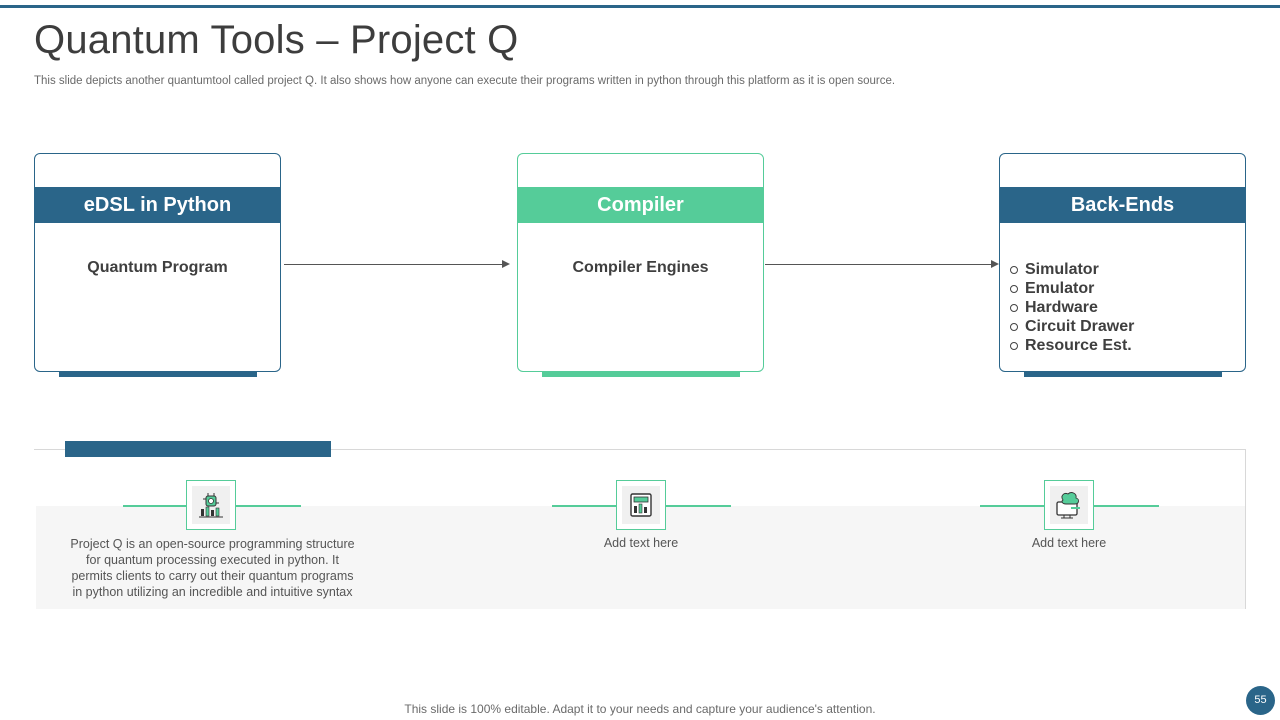 Image resolution: width=1280 pixels, height=720 pixels. What do you see at coordinates (1245, 529) in the screenshot?
I see `panel-border` at bounding box center [1245, 529].